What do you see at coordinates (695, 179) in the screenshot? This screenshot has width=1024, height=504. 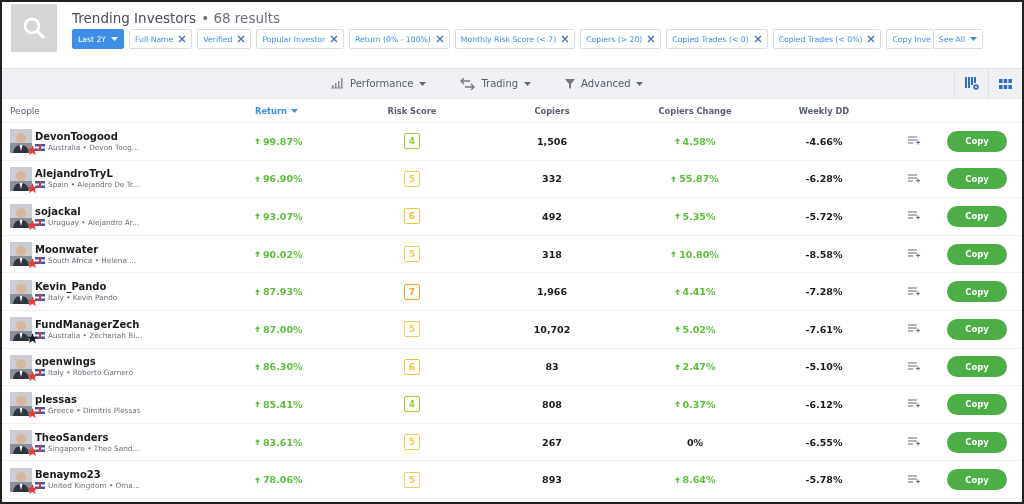 I see `copiers-change: 55.87%` at bounding box center [695, 179].